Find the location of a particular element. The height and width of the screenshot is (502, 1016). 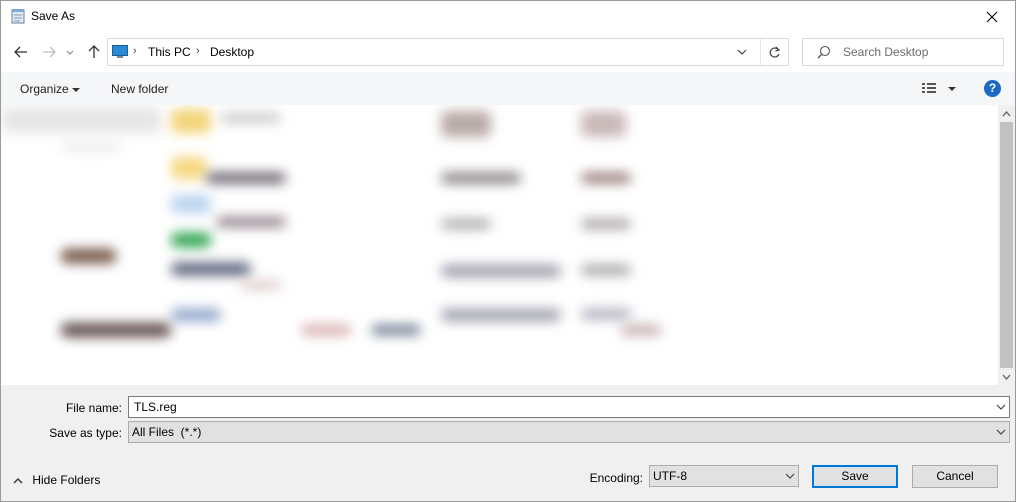

save-as-type-value: All Files (*.*) is located at coordinates (167, 432).